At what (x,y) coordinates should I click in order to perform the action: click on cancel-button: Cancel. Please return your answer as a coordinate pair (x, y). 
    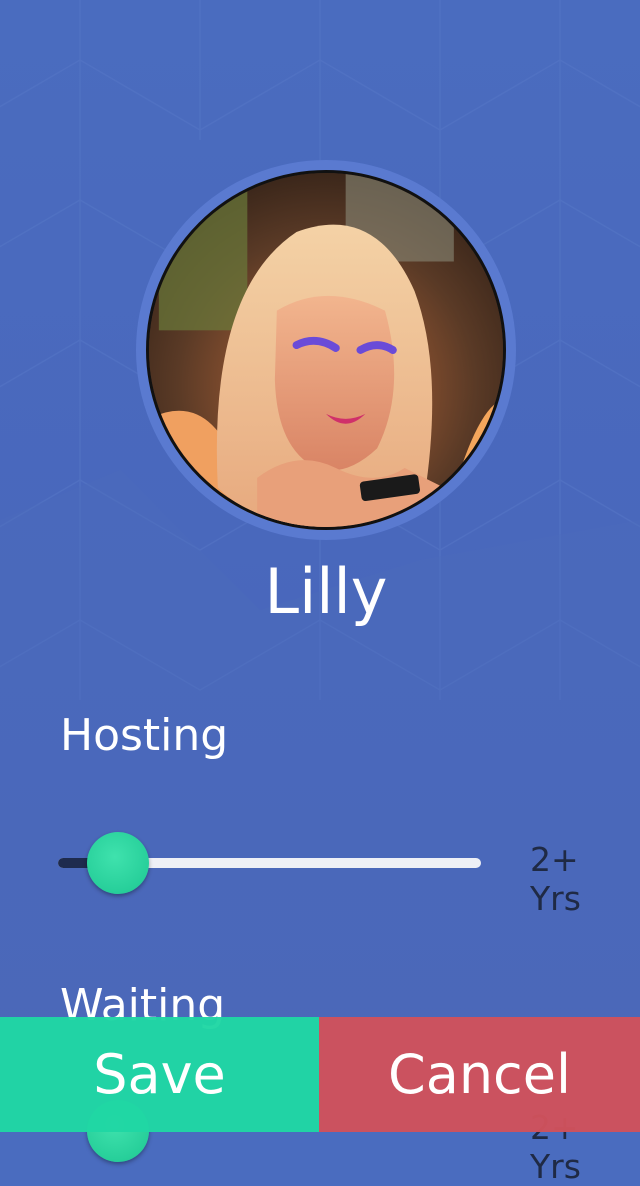
    Looking at the image, I should click on (479, 1074).